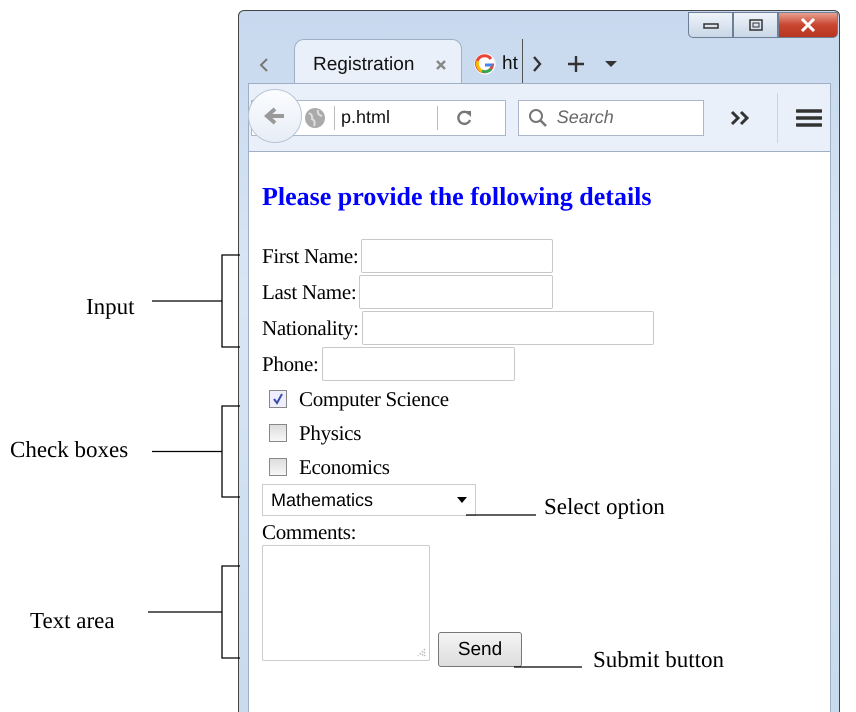  I want to click on select-dropdown: Mathematics, so click(369, 500).